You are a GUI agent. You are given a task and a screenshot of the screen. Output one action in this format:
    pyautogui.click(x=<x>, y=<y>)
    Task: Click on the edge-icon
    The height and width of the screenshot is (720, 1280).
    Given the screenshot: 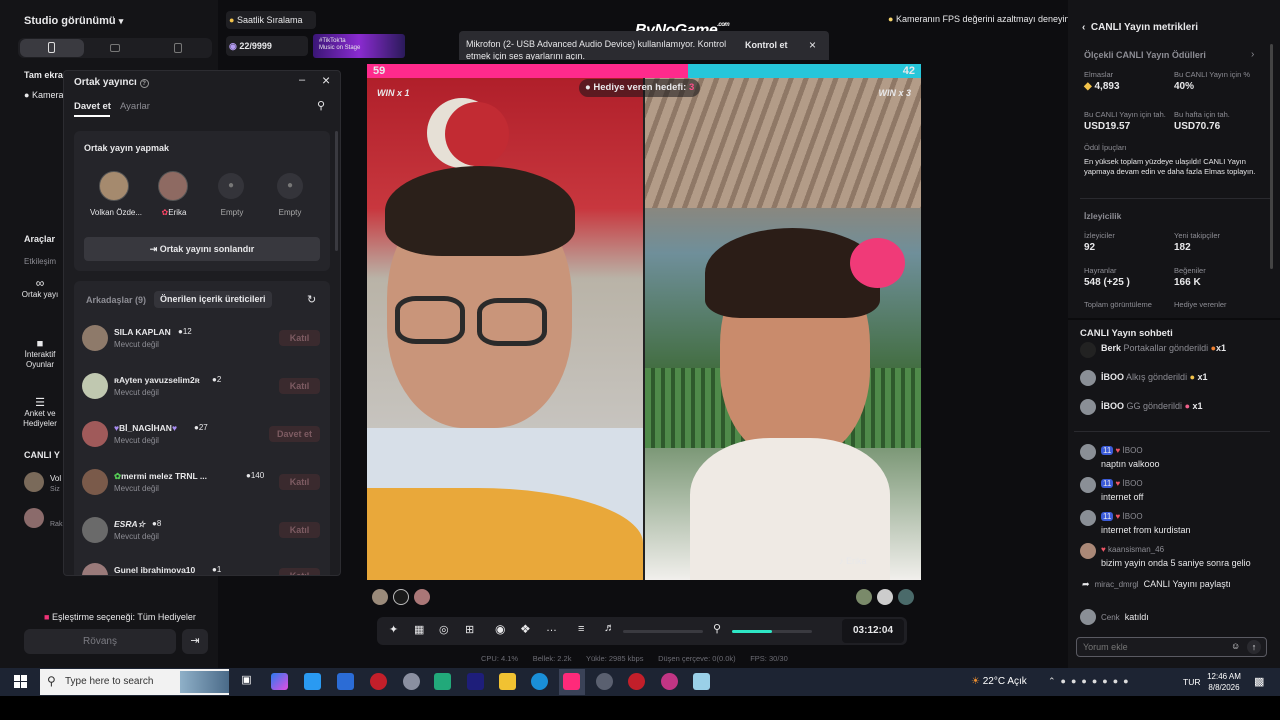 What is the action you would take?
    pyautogui.click(x=539, y=681)
    